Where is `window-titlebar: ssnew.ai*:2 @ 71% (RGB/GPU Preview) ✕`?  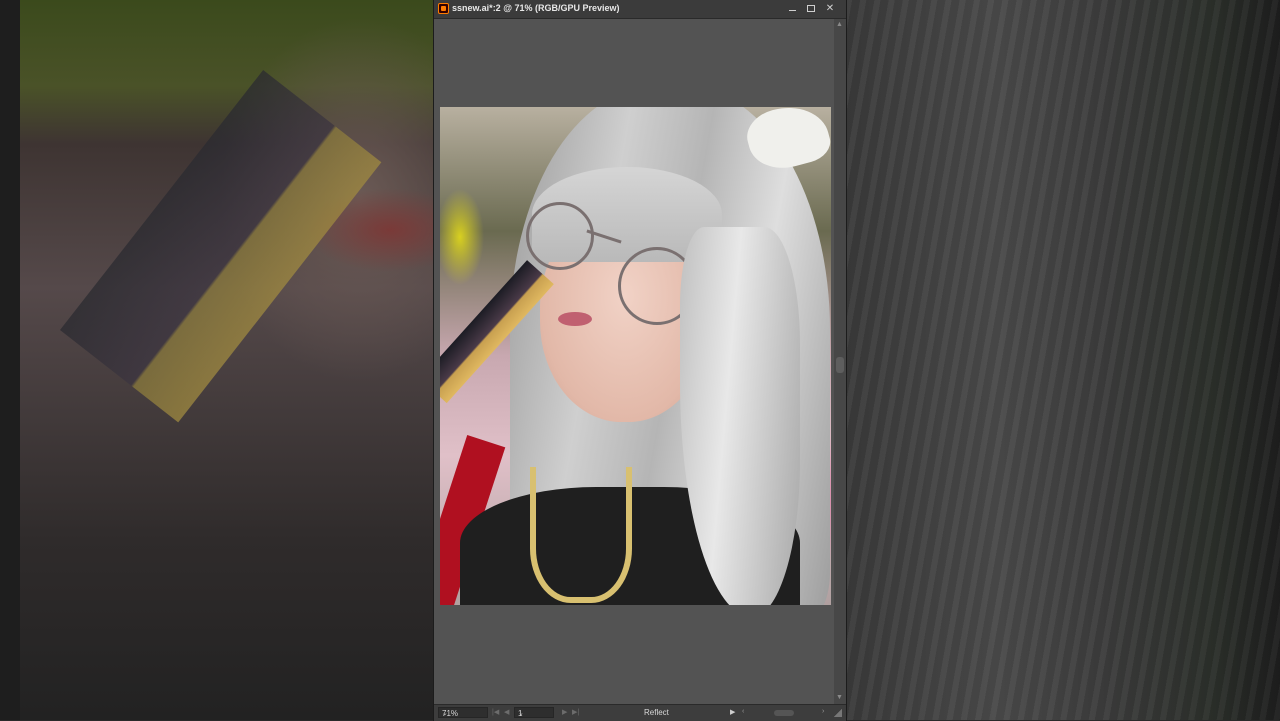
window-titlebar: ssnew.ai*:2 @ 71% (RGB/GPU Preview) ✕ is located at coordinates (640, 9).